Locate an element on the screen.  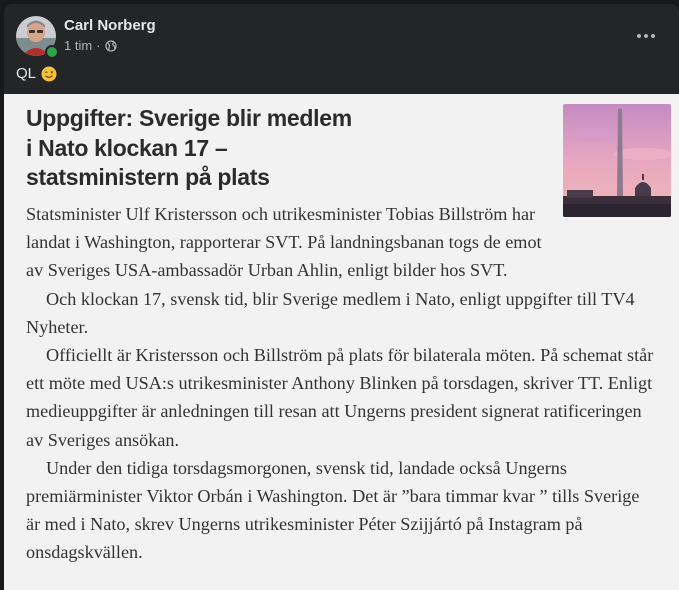
post-time: 1 tim is located at coordinates (78, 45).